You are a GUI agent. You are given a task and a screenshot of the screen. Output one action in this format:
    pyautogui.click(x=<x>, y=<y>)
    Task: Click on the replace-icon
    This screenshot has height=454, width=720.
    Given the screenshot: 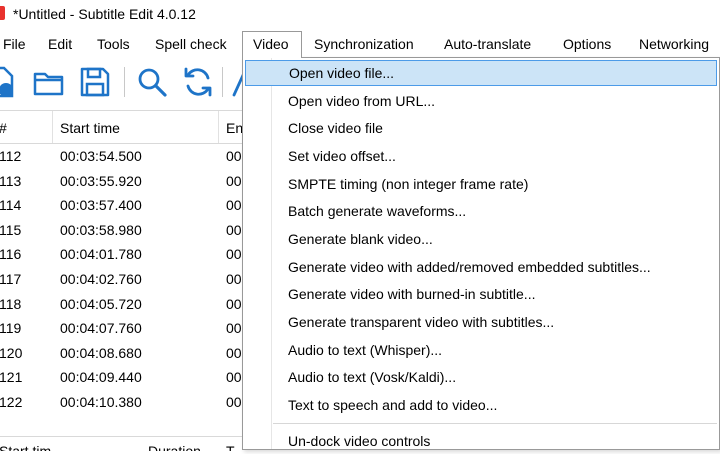 What is the action you would take?
    pyautogui.click(x=198, y=82)
    